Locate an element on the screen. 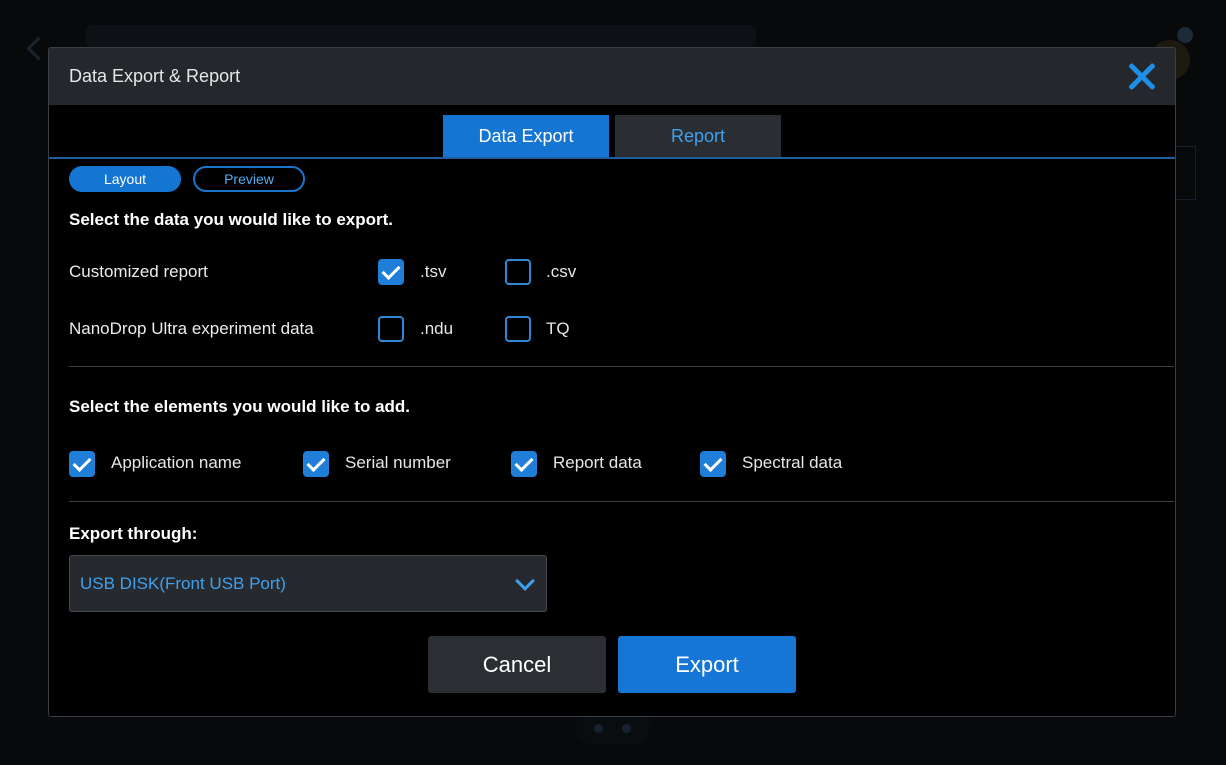 The width and height of the screenshot is (1226, 765). tq-checkbox is located at coordinates (518, 329).